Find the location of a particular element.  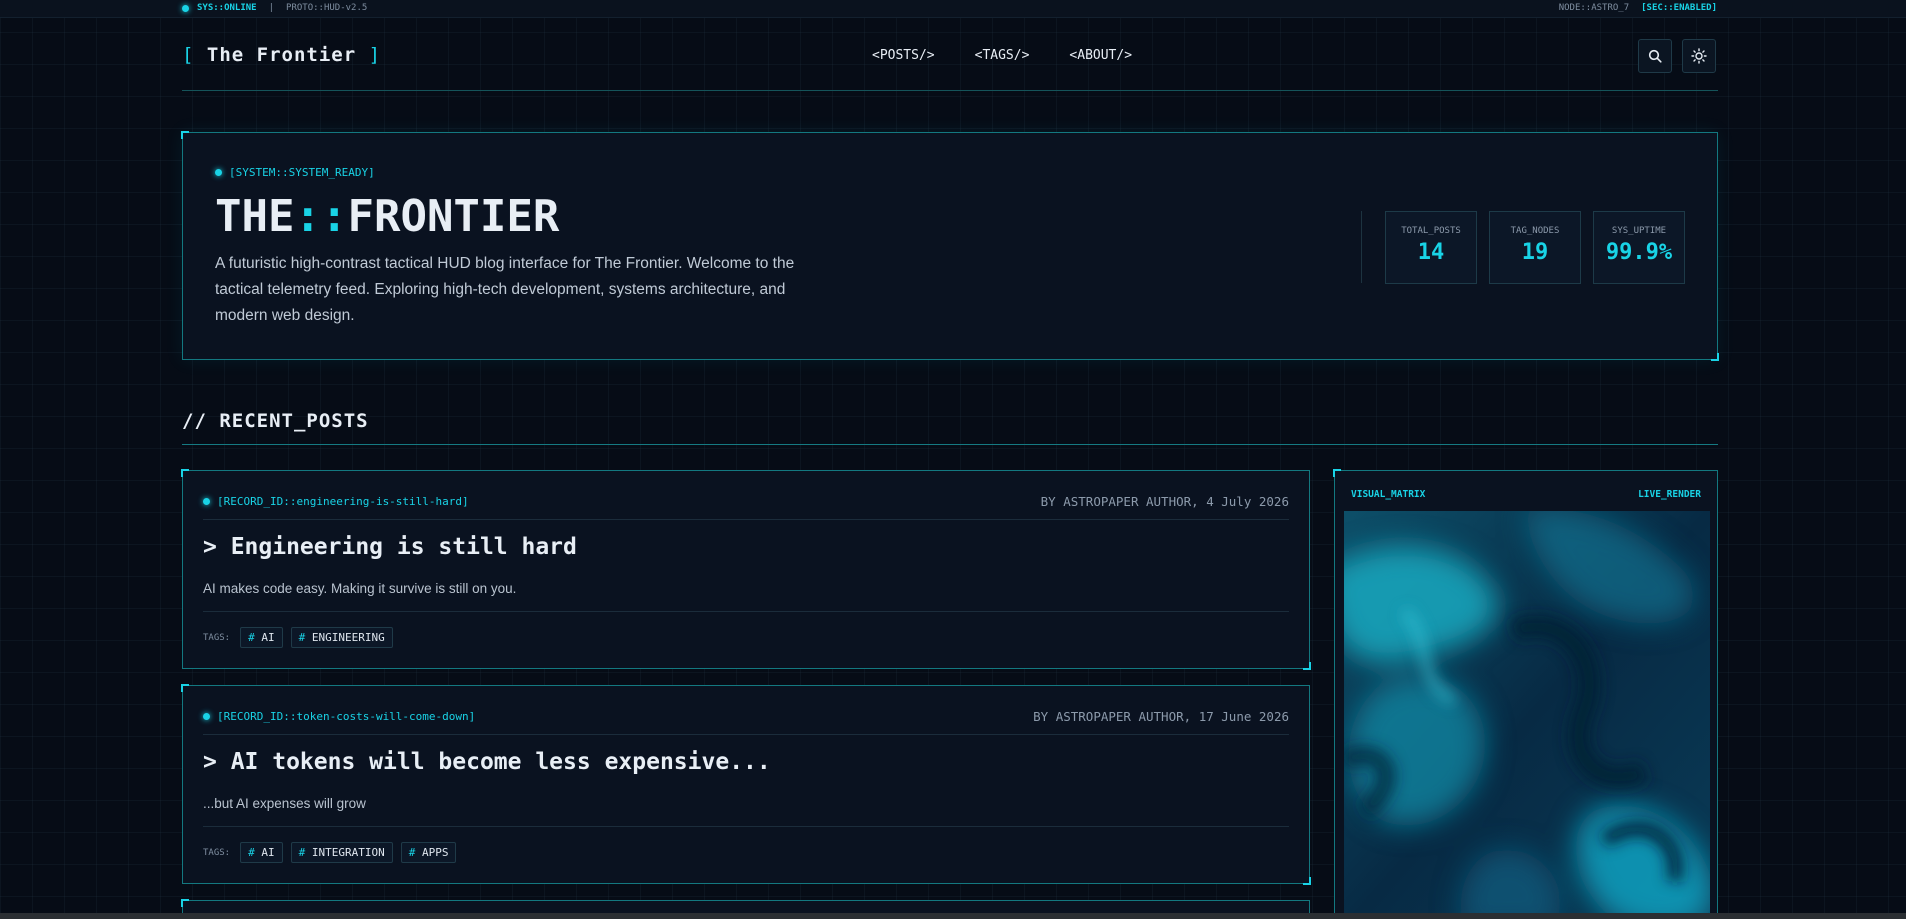

post-description: ...but AI expenses will grow is located at coordinates (284, 803).